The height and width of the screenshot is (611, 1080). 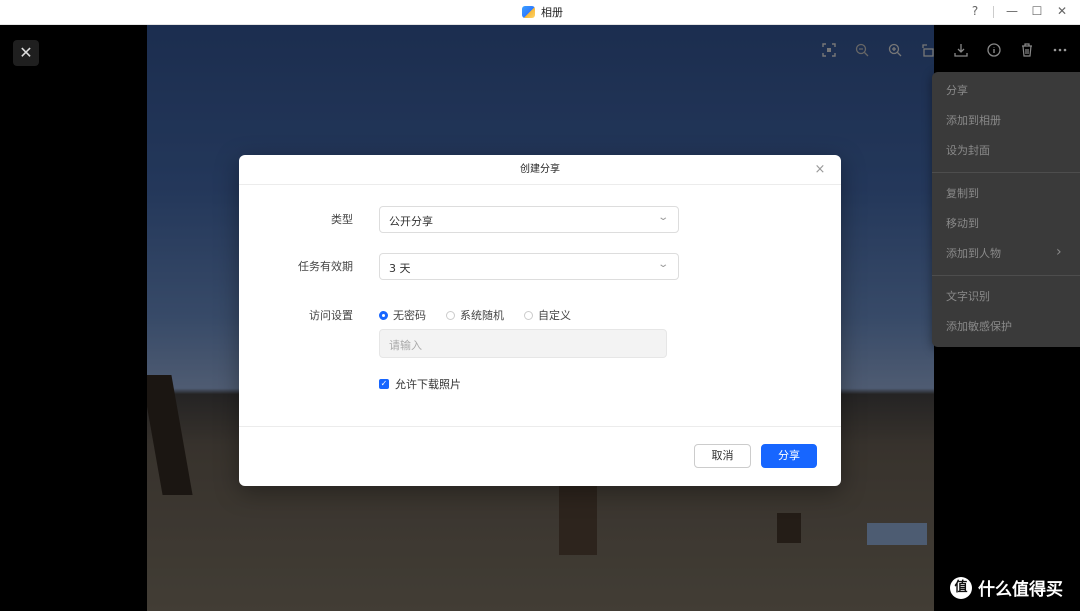 I want to click on zoom-out-icon, so click(x=862, y=52).